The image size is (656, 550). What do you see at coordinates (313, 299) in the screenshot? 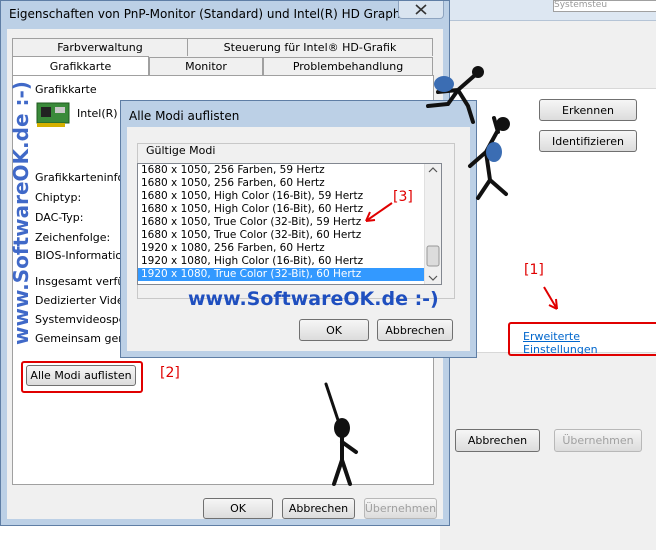
I see `banner-watermark: www.SoftwareOK.de :-)` at bounding box center [313, 299].